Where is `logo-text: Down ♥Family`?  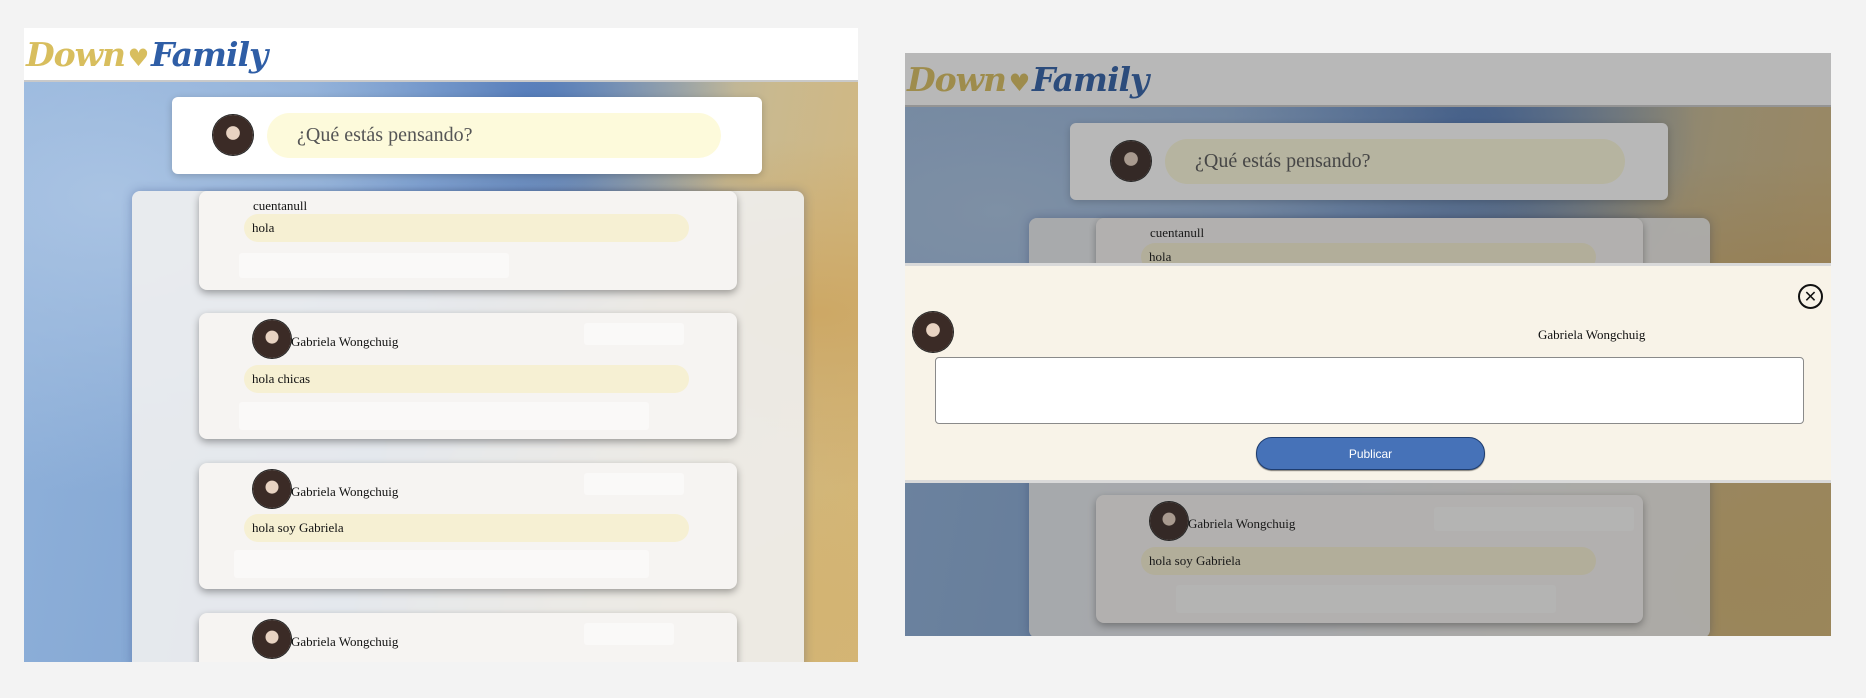 logo-text: Down ♥Family is located at coordinates (147, 54).